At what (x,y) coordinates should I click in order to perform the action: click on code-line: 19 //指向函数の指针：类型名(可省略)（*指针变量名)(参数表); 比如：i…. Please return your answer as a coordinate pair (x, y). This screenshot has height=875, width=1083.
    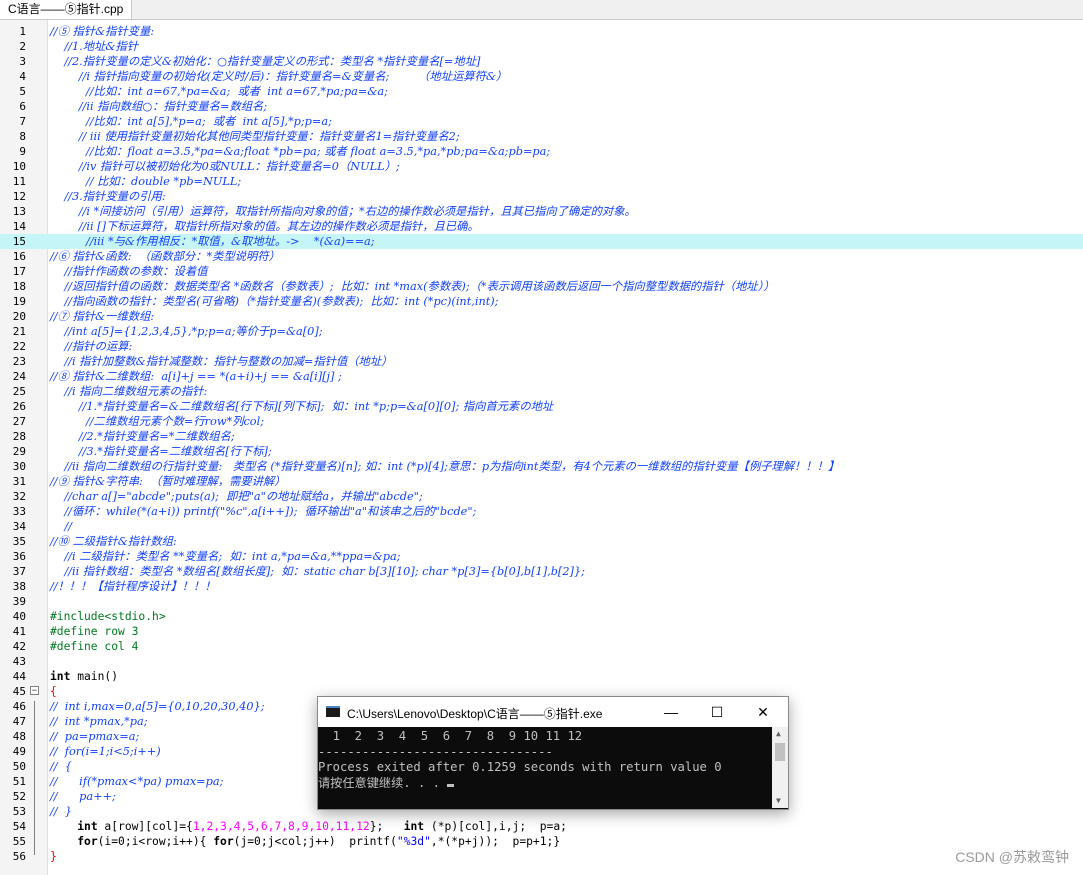
    Looking at the image, I should click on (541, 301).